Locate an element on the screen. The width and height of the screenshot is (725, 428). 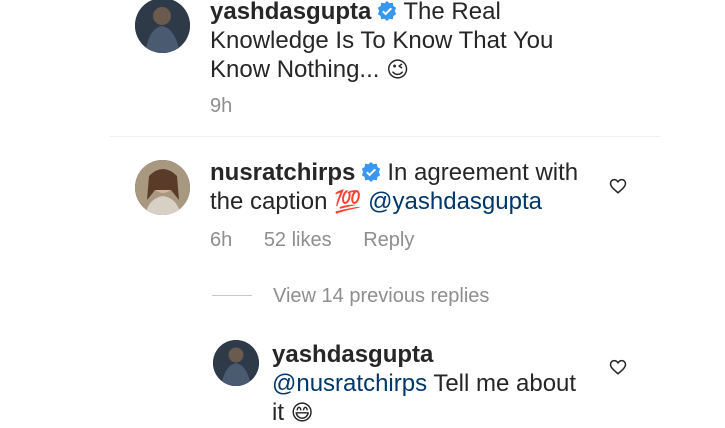
reply-button: Reply is located at coordinates (388, 240).